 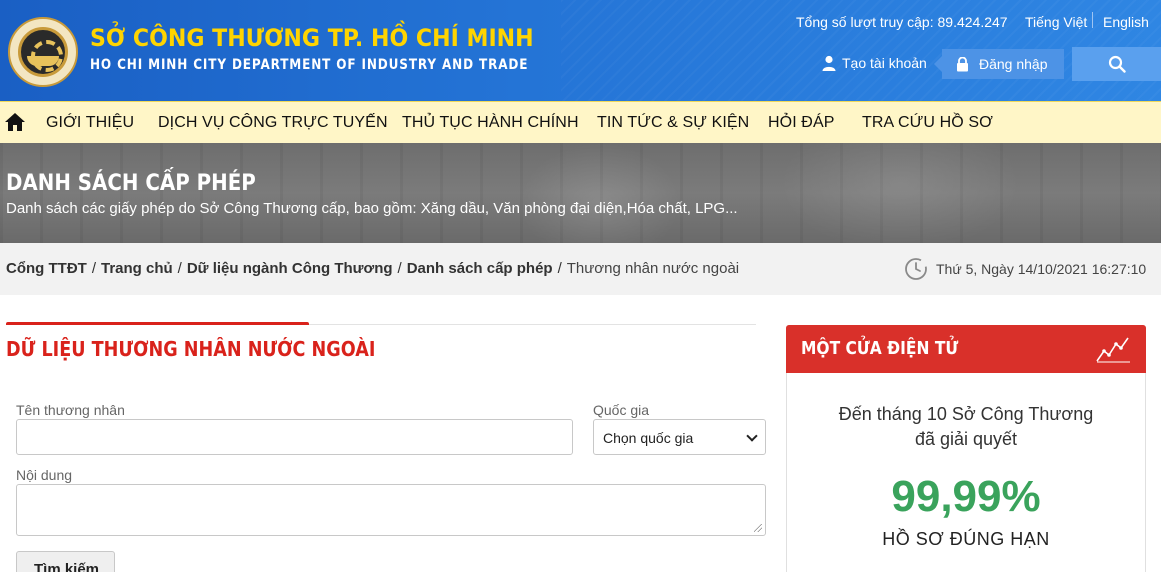 I want to click on one-stop-intro-line1: Đến tháng 10 Sở Công Thương, so click(x=966, y=414).